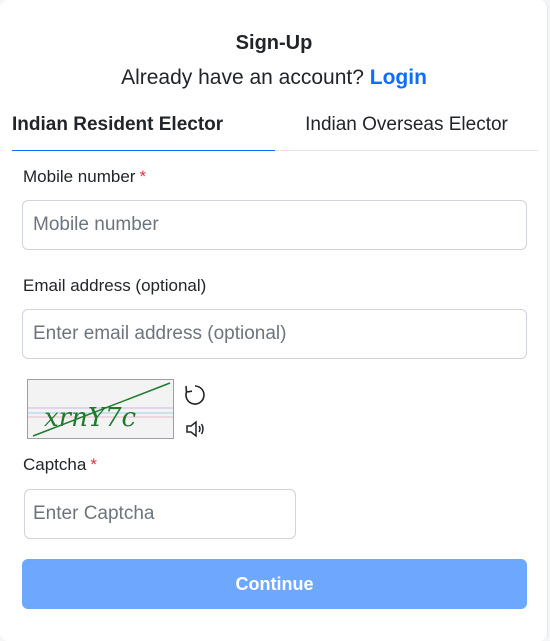 This screenshot has height=641, width=550. What do you see at coordinates (406, 128) in the screenshot?
I see `tab-indian-overseas-elector: Indian Overseas Elector` at bounding box center [406, 128].